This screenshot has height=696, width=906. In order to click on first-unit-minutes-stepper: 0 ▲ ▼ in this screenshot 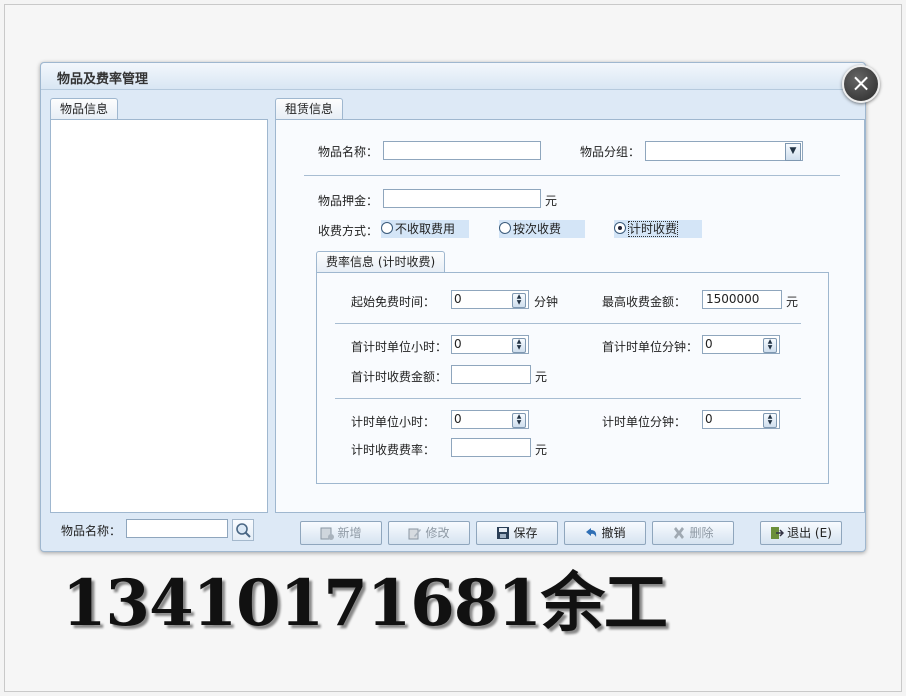, I will do `click(741, 344)`.